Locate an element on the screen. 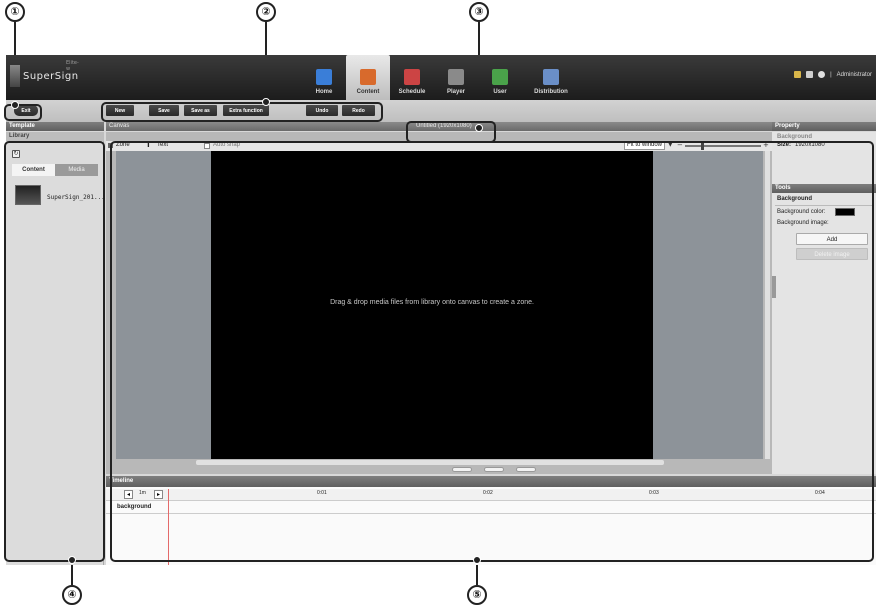 The width and height of the screenshot is (876, 610). clapperboard-icon is located at coordinates (368, 77).